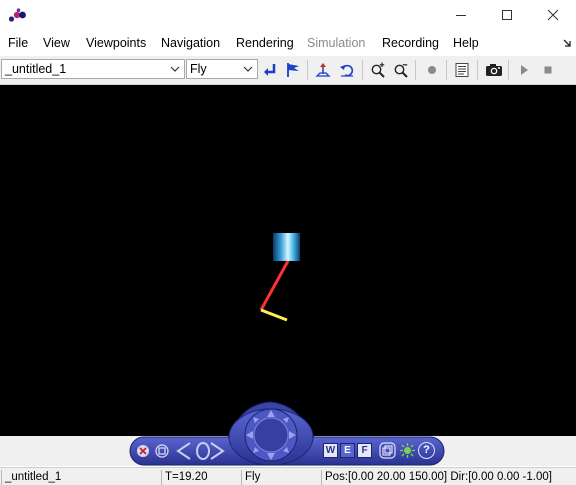 The width and height of the screenshot is (576, 485). I want to click on purple-balls-logo-icon, so click(17, 15).